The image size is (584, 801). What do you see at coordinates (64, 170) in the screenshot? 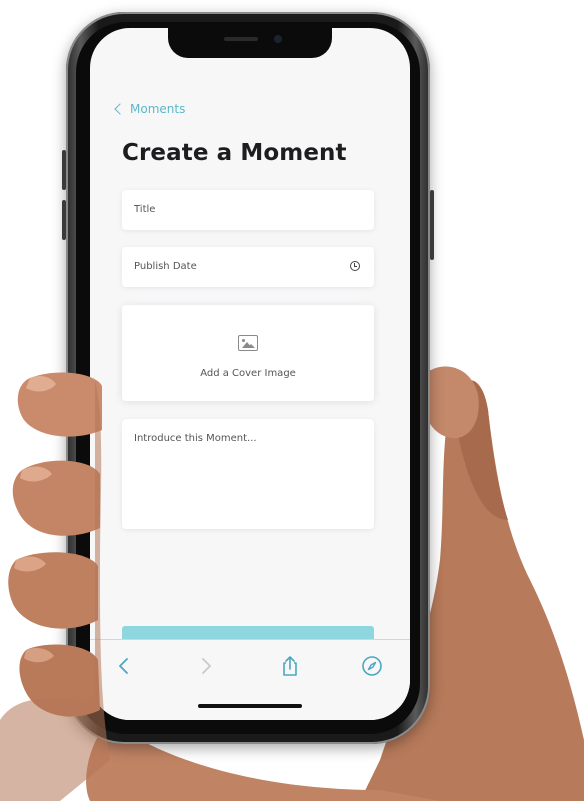
I see `phone-volume-up` at bounding box center [64, 170].